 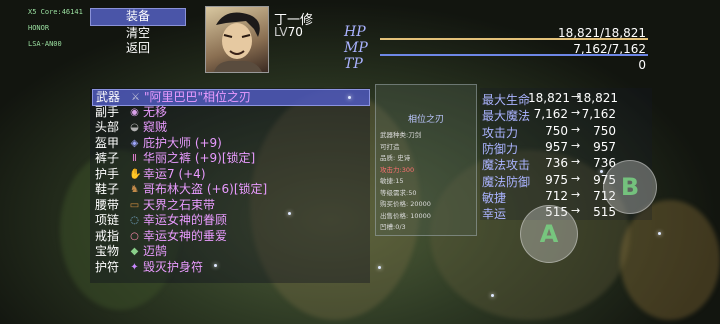 What do you see at coordinates (108, 97) in the screenshot?
I see `equipment-slot-label: 武器` at bounding box center [108, 97].